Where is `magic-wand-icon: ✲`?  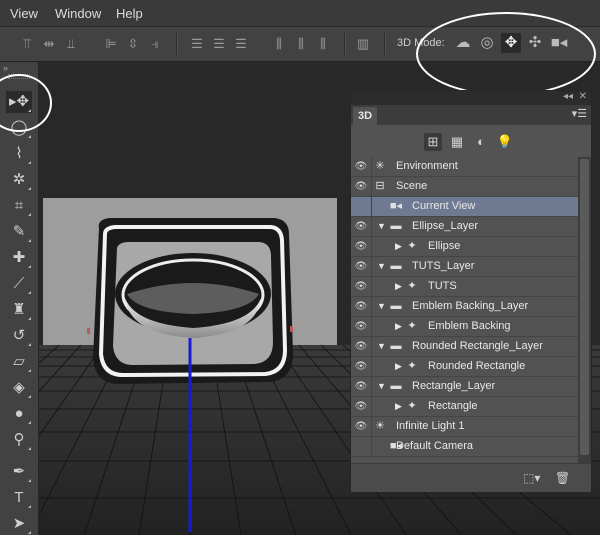 magic-wand-icon: ✲ is located at coordinates (19, 180).